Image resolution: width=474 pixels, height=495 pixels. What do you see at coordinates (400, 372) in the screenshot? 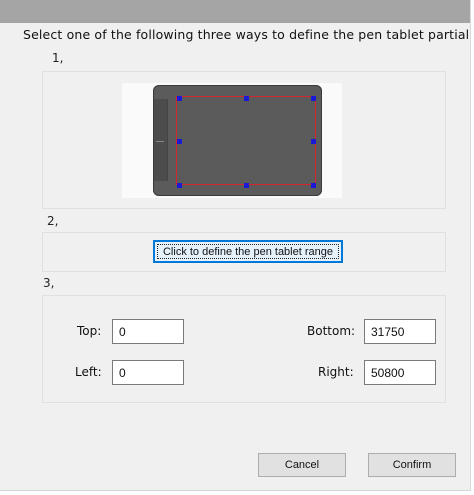
I see `right-input` at bounding box center [400, 372].